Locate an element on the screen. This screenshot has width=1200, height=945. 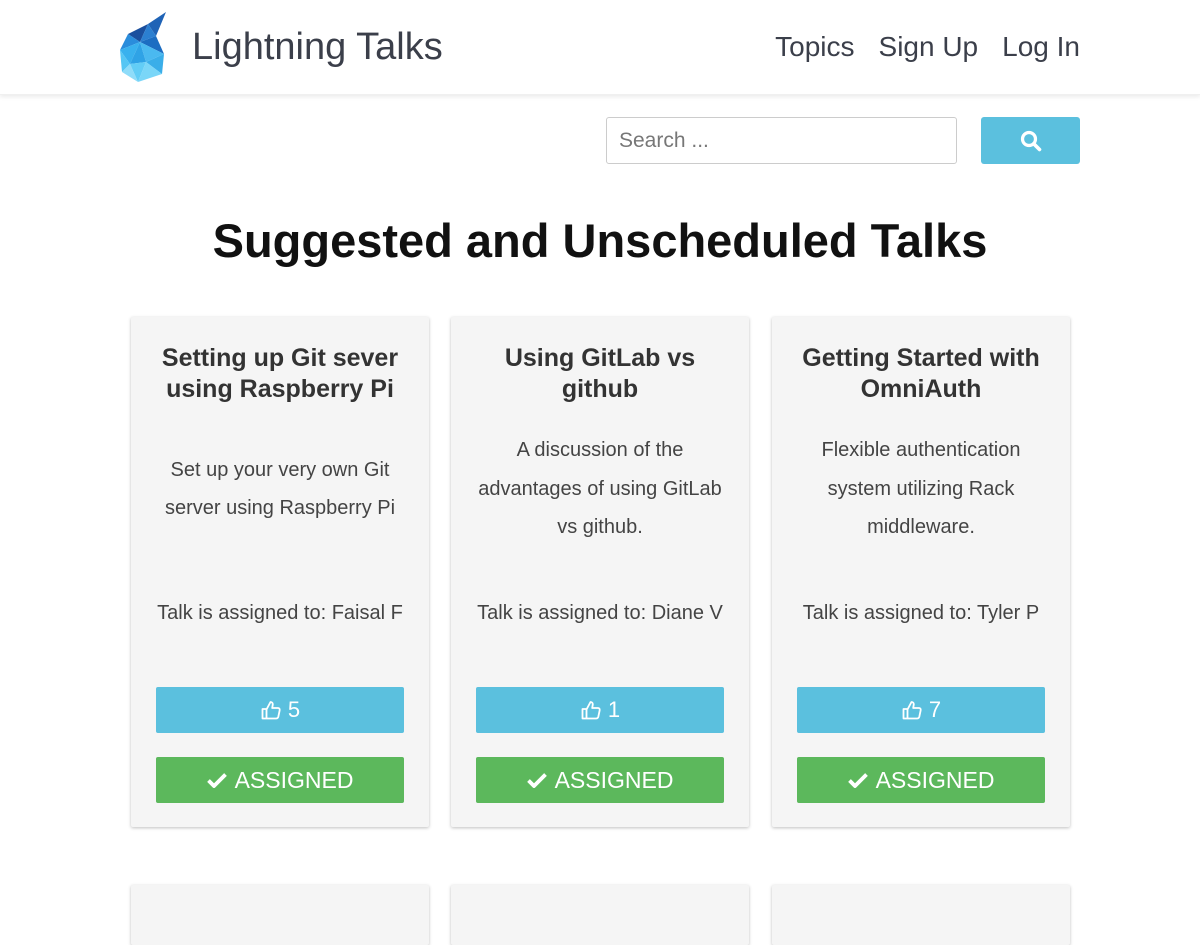
search-icon is located at coordinates (1031, 141).